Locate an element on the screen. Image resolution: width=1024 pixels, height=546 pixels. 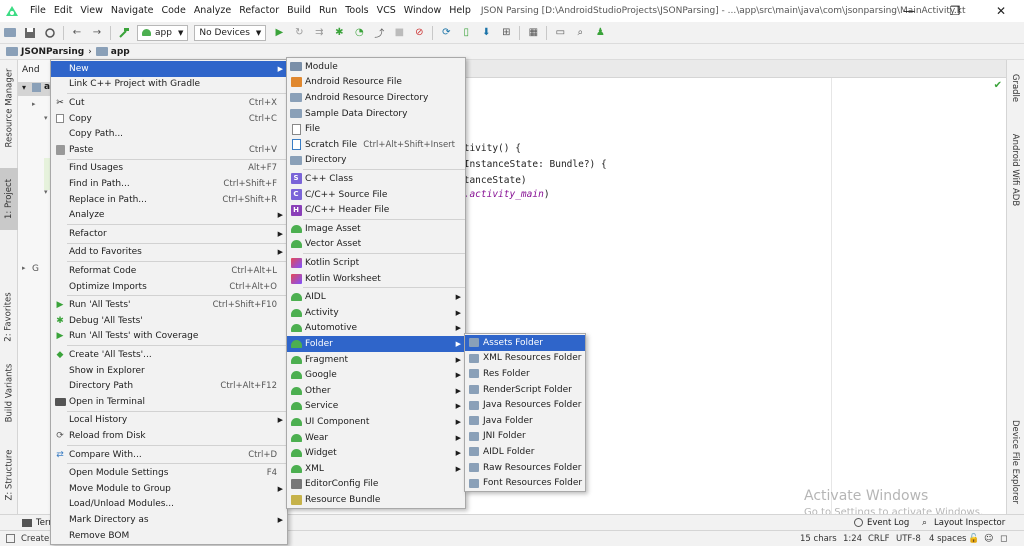
new-menu-item-c-c-header-file: H C/C++ Header File is located at coordinates (376, 210).